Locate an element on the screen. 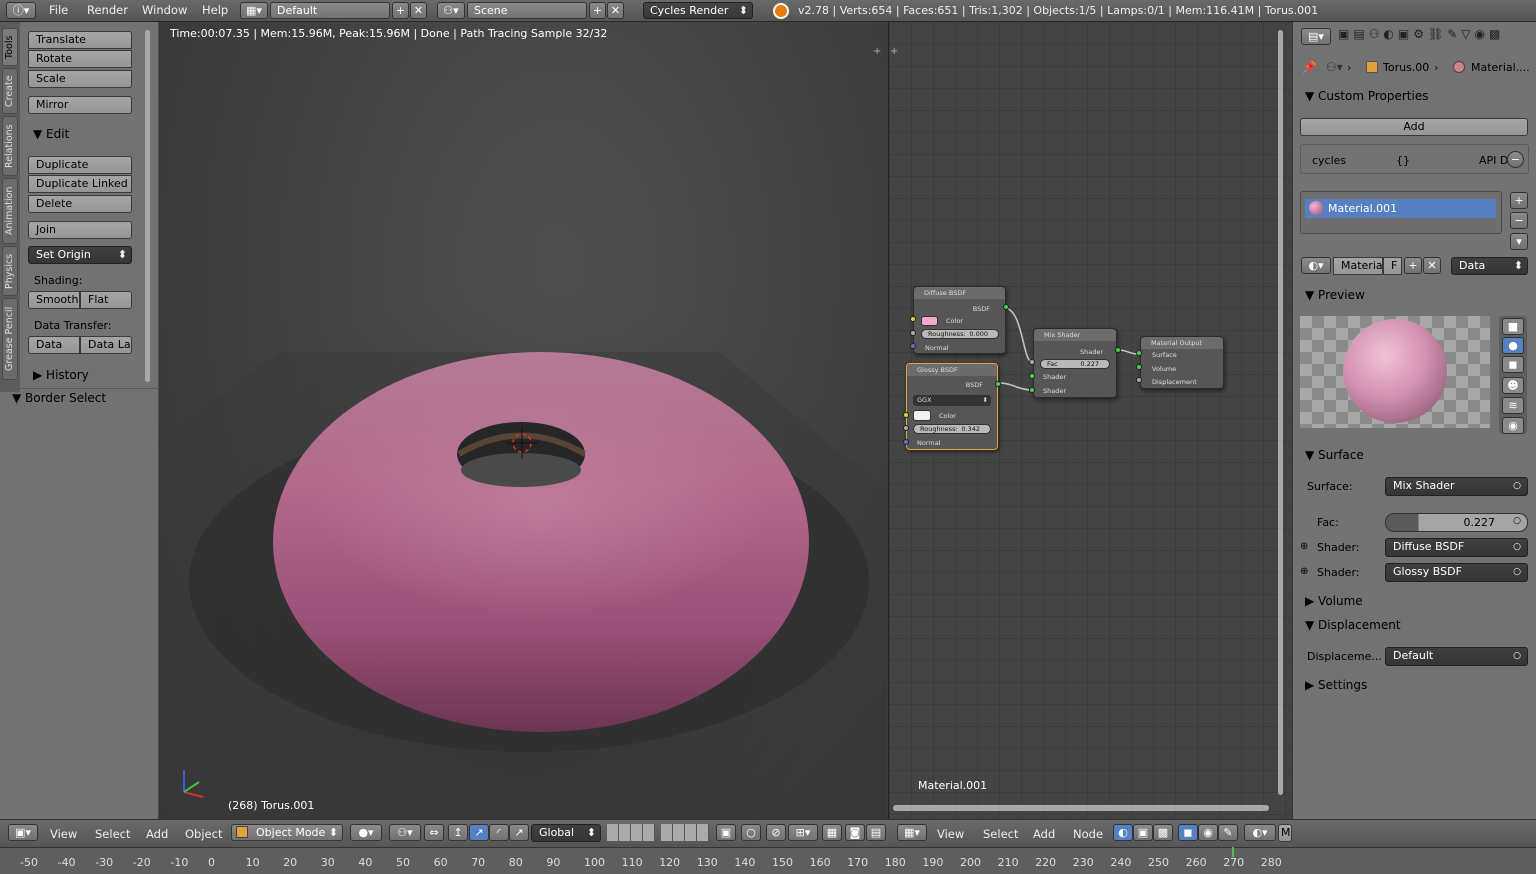 This screenshot has height=874, width=1536. combined-manipulator-icon: ↗ is located at coordinates (519, 832).